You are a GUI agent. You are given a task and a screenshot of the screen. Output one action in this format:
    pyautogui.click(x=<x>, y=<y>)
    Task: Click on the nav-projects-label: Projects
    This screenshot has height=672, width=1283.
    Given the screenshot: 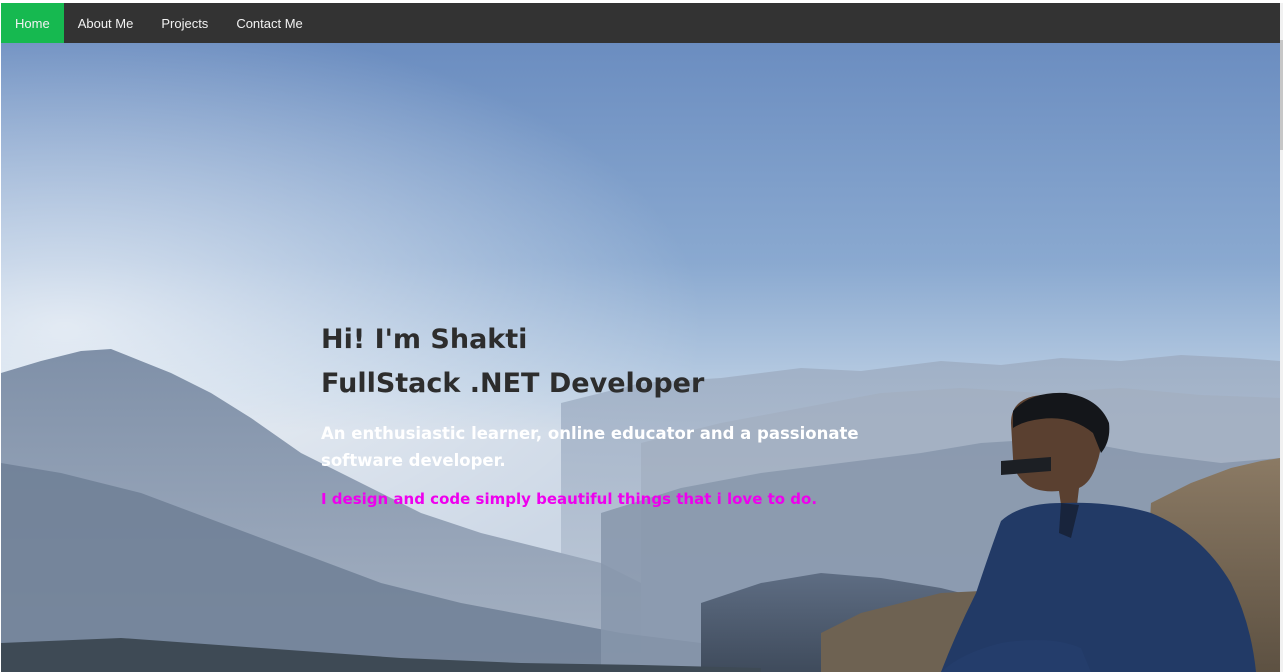 What is the action you would take?
    pyautogui.click(x=185, y=23)
    